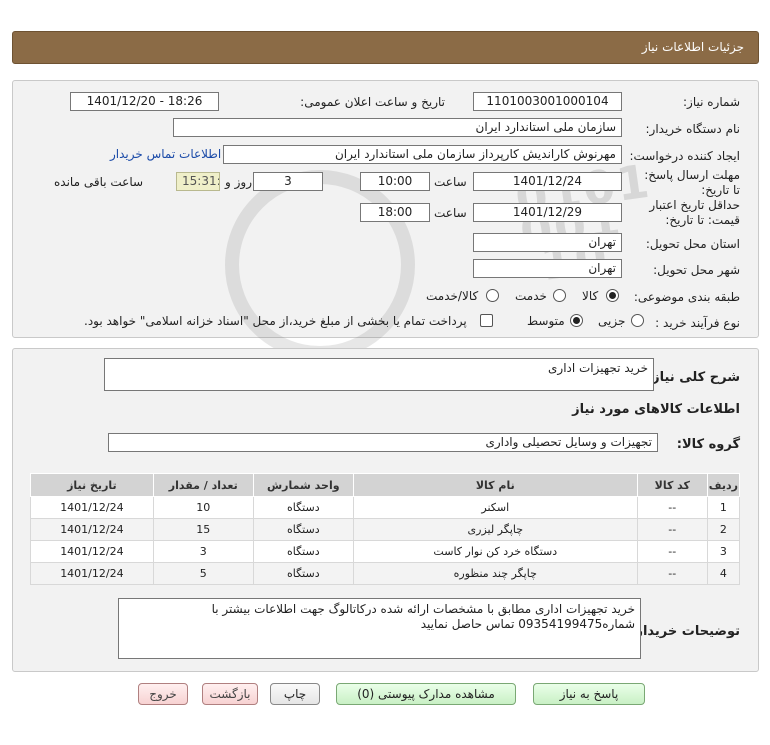 Image resolution: width=770 pixels, height=745 pixels. I want to click on cell-qty: 3, so click(203, 551).